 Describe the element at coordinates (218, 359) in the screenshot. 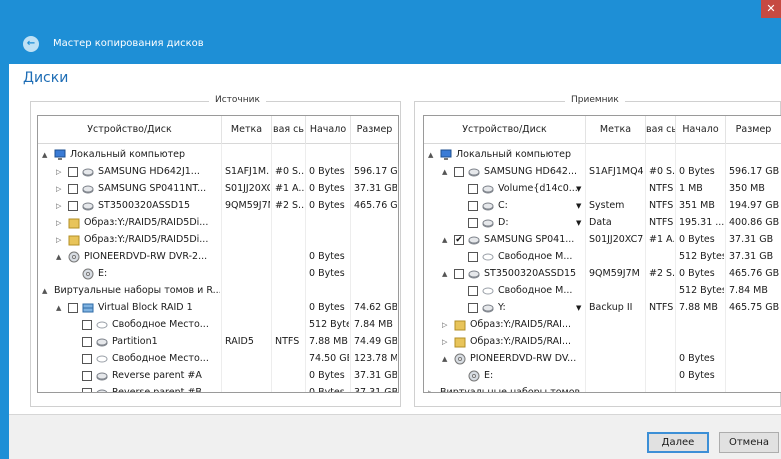

I see `tree-row: Свободное Место... 74.50 GB 123.78 MB` at that location.